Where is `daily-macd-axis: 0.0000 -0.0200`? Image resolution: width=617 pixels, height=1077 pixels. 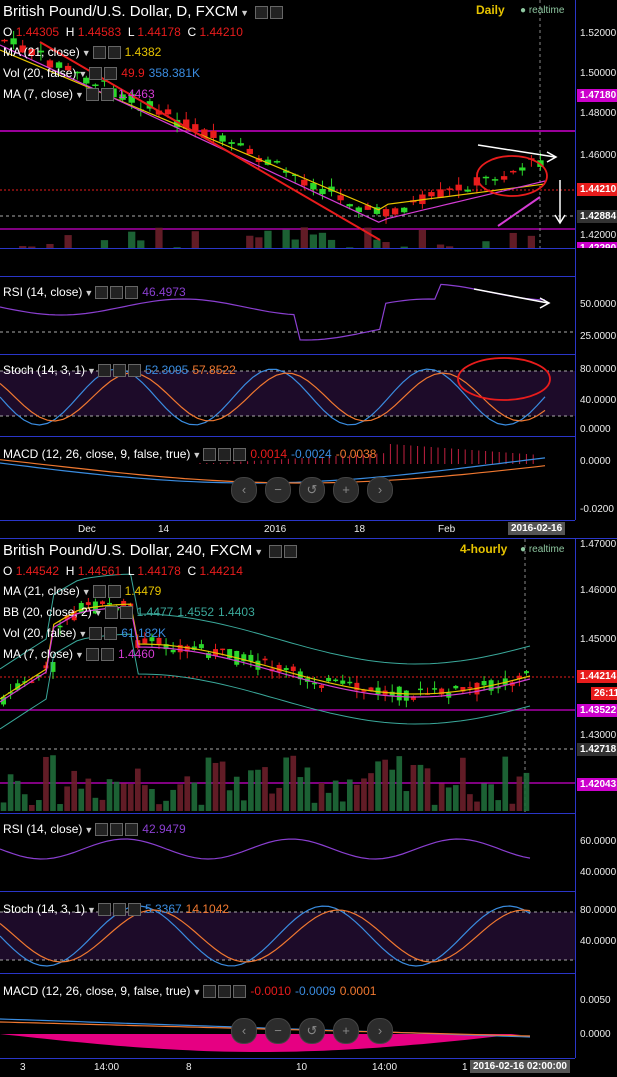
daily-macd-axis: 0.0000 -0.0200 is located at coordinates (596, 478).